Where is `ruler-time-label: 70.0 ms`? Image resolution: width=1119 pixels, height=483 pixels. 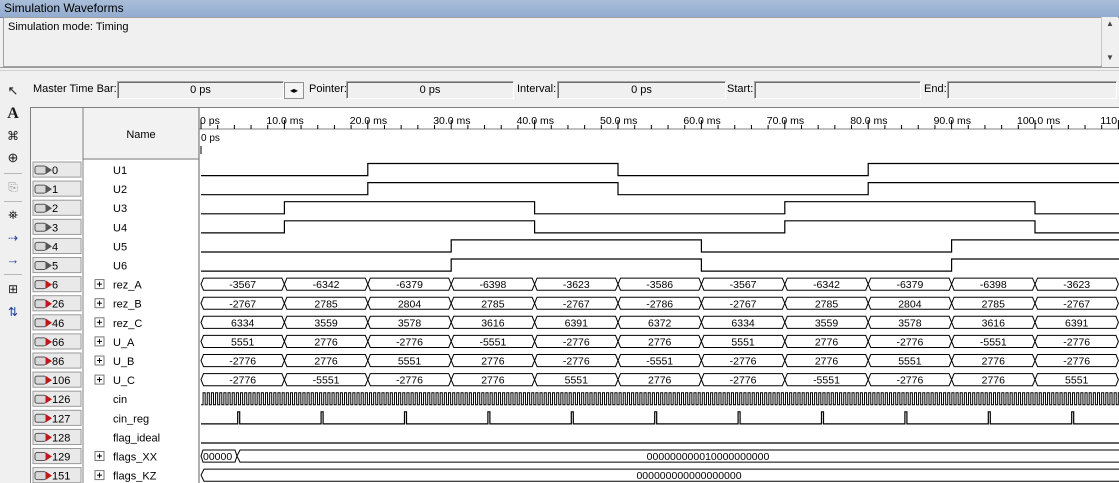
ruler-time-label: 70.0 ms is located at coordinates (785, 121).